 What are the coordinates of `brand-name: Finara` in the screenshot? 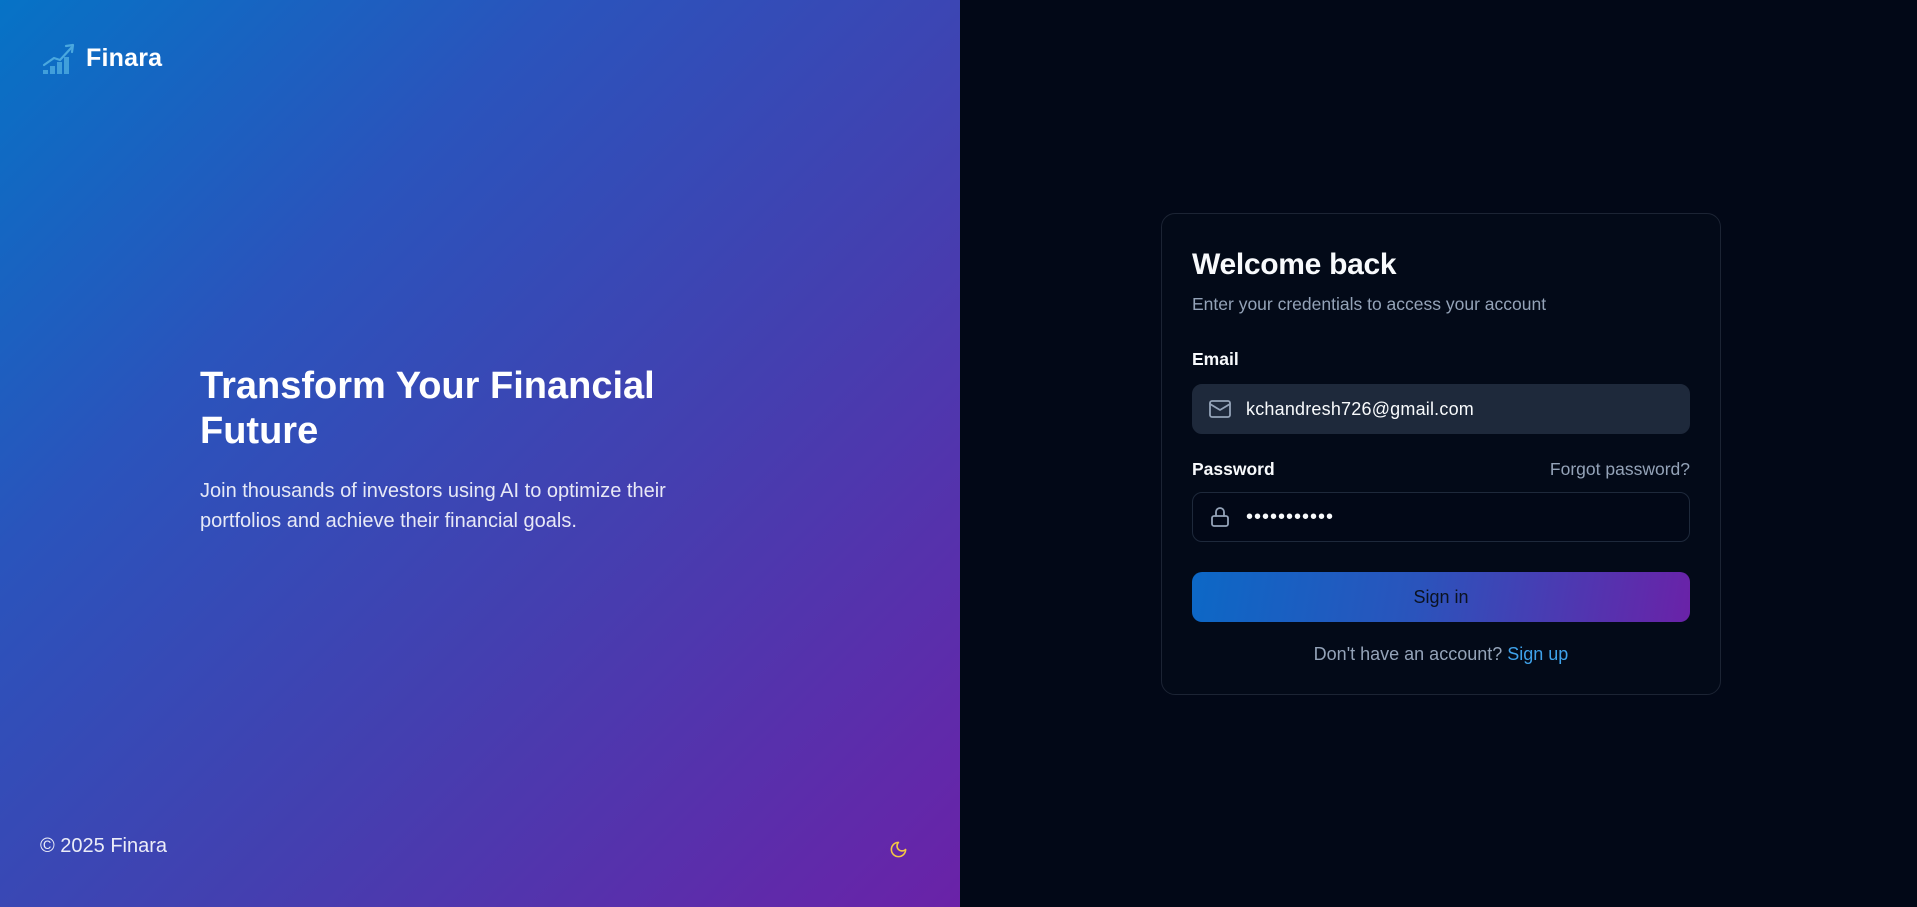 It's located at (124, 57).